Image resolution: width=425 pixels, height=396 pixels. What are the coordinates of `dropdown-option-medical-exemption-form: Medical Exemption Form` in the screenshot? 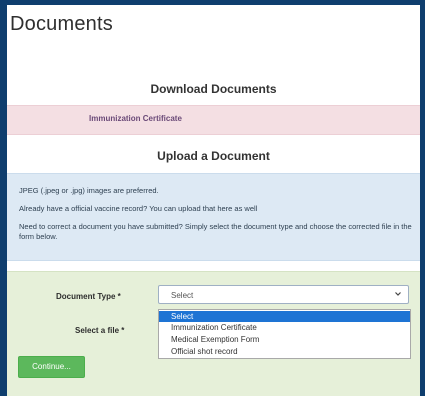 It's located at (284, 339).